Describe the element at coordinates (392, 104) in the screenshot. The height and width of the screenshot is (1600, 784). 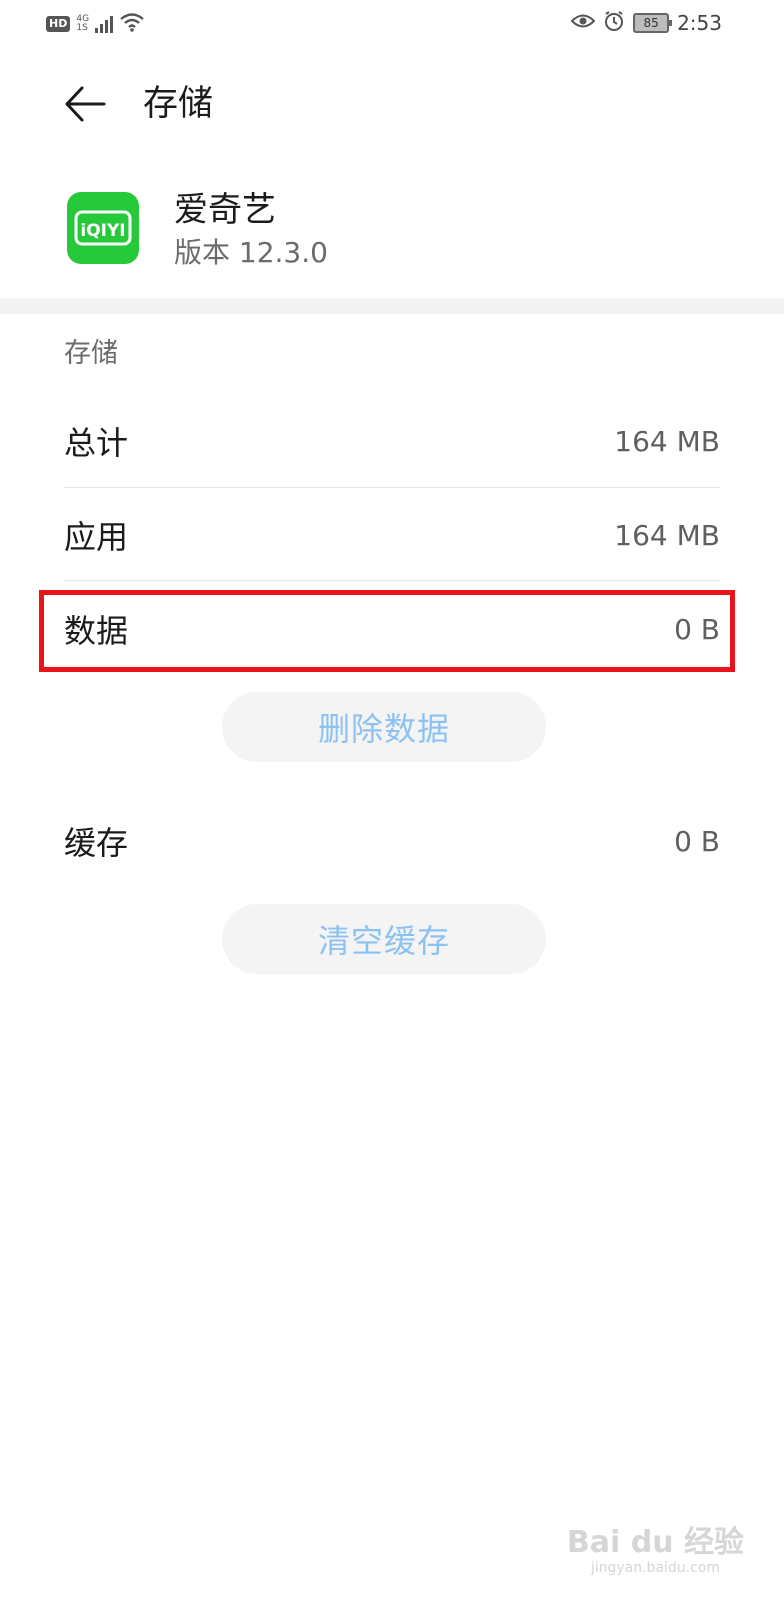
I see `header: 存储` at that location.